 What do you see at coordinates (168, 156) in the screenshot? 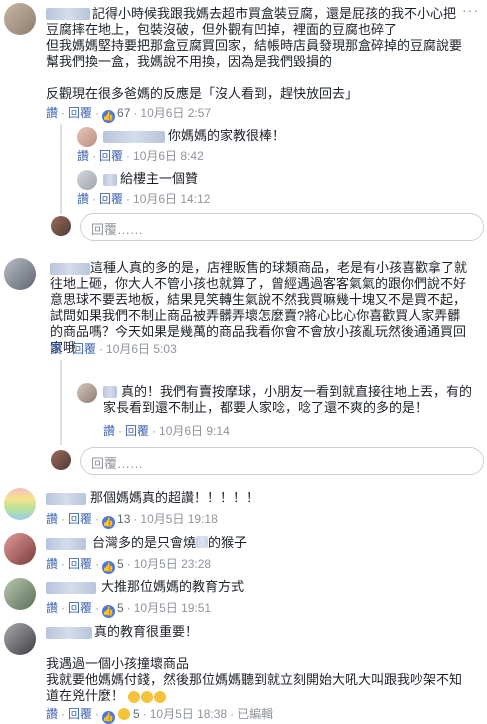
I see `timestamp: 10月6日 8:42` at bounding box center [168, 156].